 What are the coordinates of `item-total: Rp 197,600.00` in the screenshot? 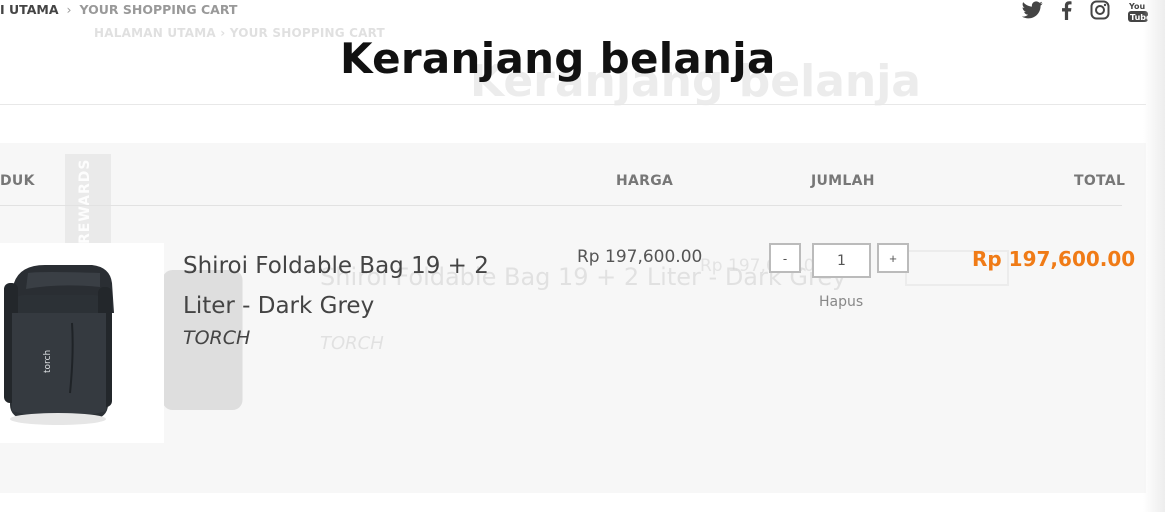 It's located at (1054, 259).